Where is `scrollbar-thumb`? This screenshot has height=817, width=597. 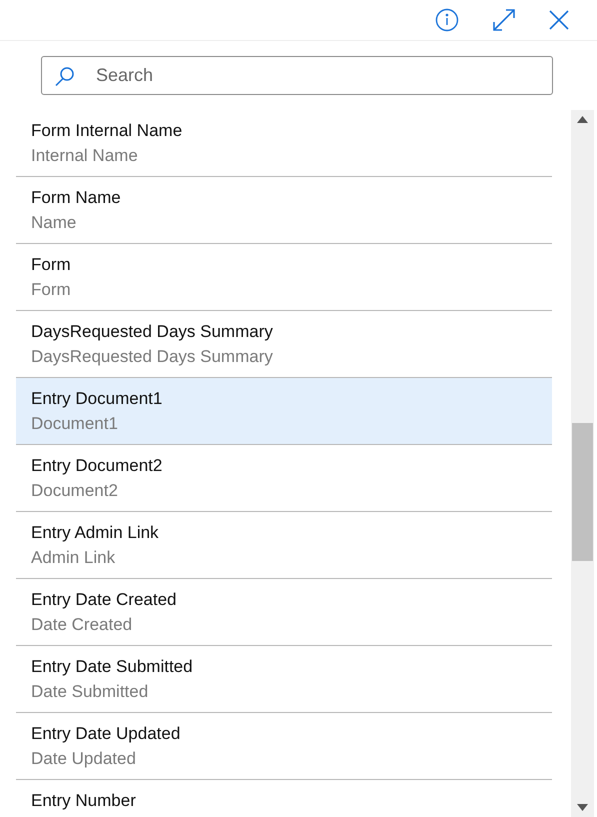
scrollbar-thumb is located at coordinates (582, 492).